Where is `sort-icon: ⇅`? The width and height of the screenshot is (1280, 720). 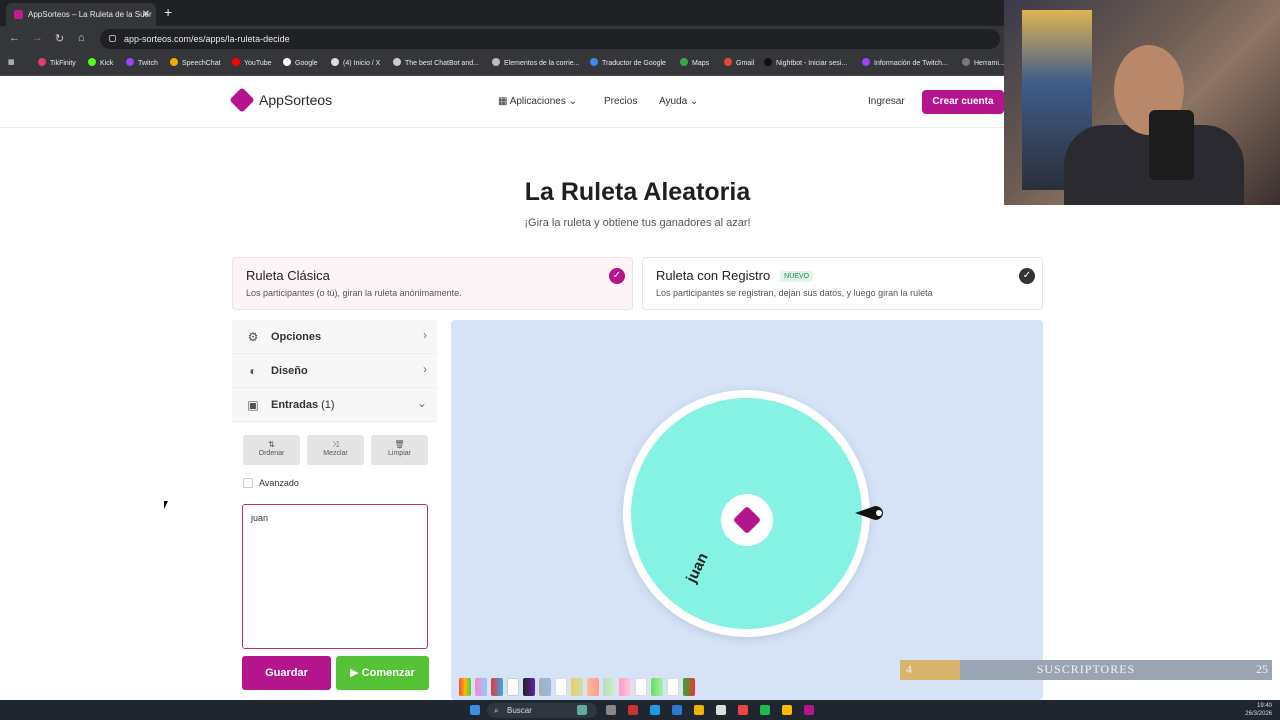 sort-icon: ⇅ is located at coordinates (271, 444).